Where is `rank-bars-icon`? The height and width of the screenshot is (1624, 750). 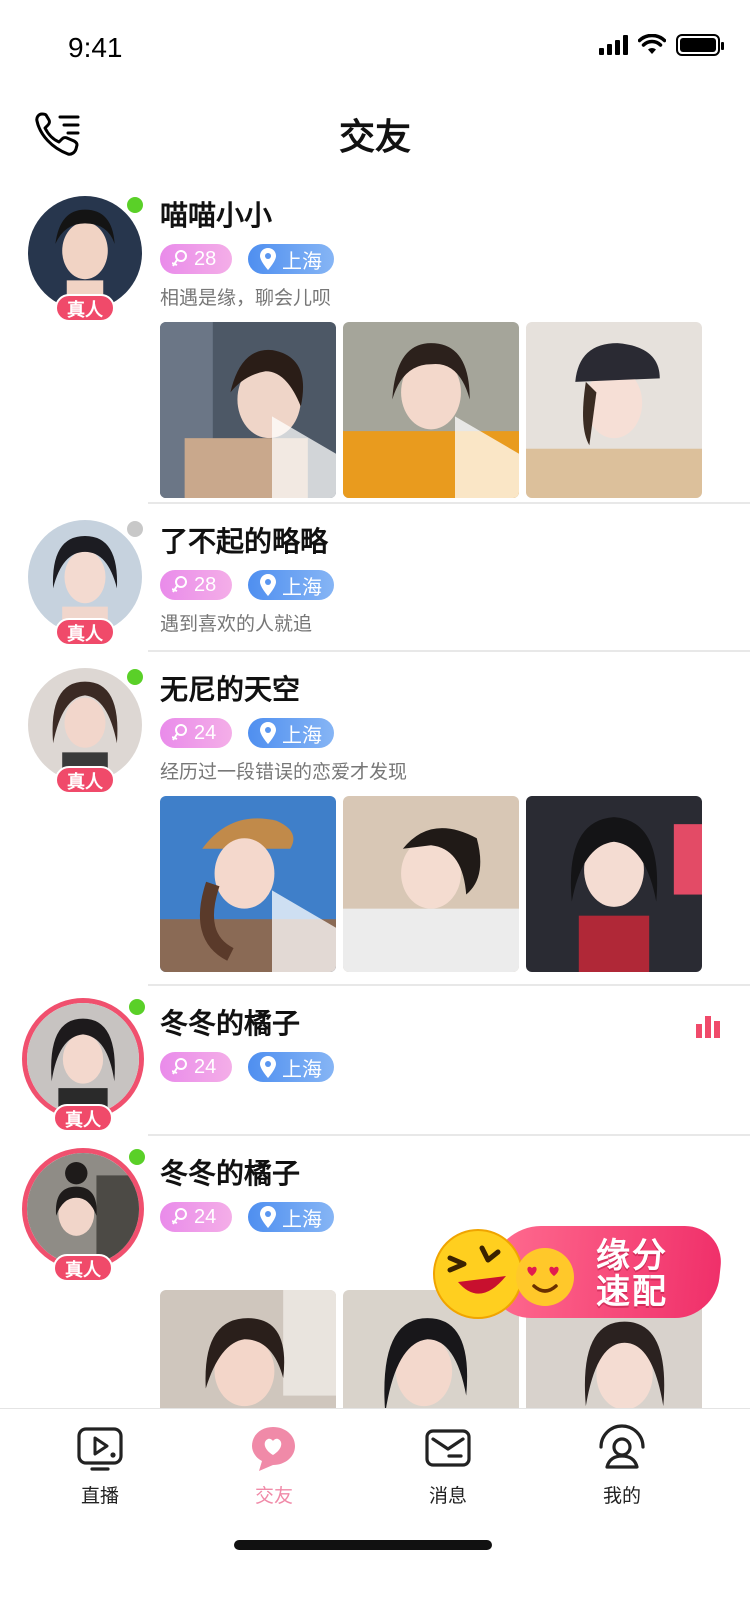
rank-bars-icon is located at coordinates (708, 1027).